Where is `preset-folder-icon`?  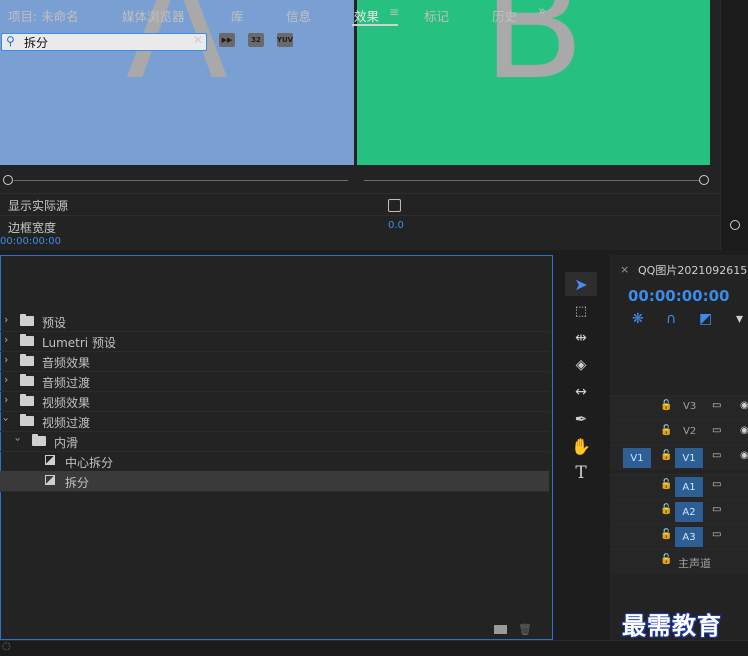
preset-folder-icon is located at coordinates (27, 320).